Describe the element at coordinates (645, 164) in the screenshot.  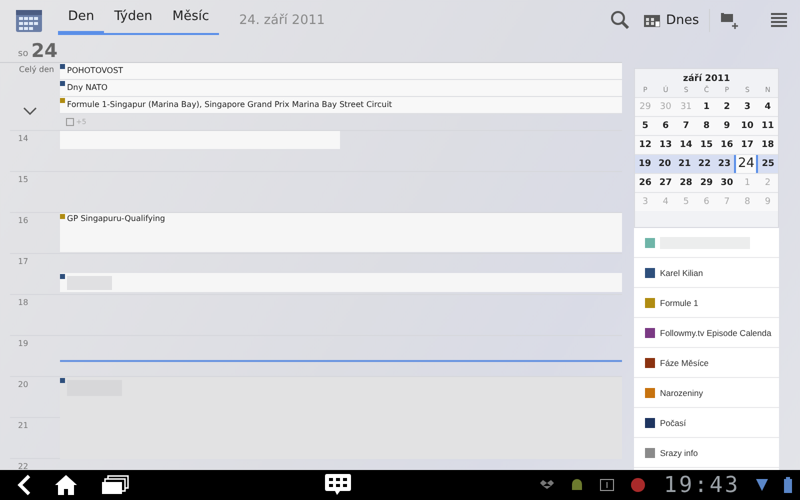
I see `calendar-day: 19` at that location.